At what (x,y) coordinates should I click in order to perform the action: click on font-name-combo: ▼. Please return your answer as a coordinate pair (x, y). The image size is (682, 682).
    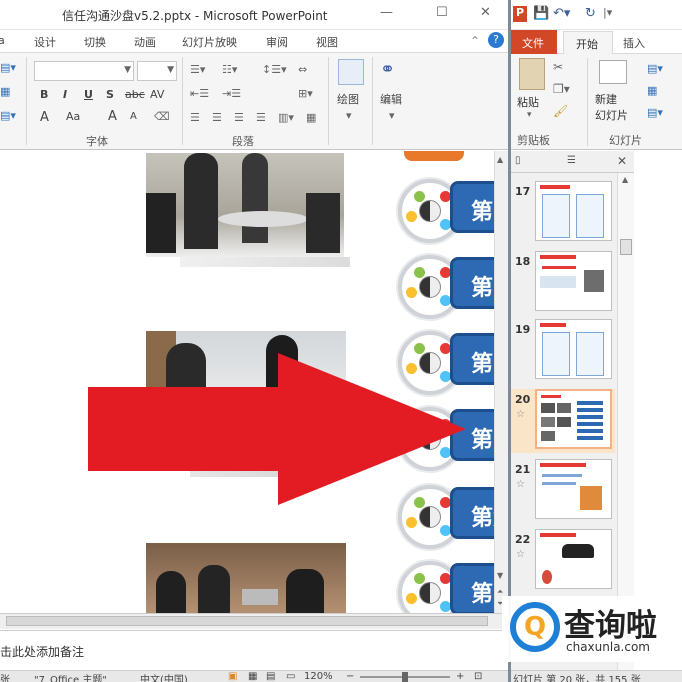
    Looking at the image, I should click on (84, 71).